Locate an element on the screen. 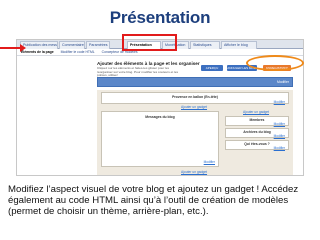 Image resolution: width=320 pixels, height=240 pixels. add-gadget-link-top: Ajouter un gadget is located at coordinates (194, 107).